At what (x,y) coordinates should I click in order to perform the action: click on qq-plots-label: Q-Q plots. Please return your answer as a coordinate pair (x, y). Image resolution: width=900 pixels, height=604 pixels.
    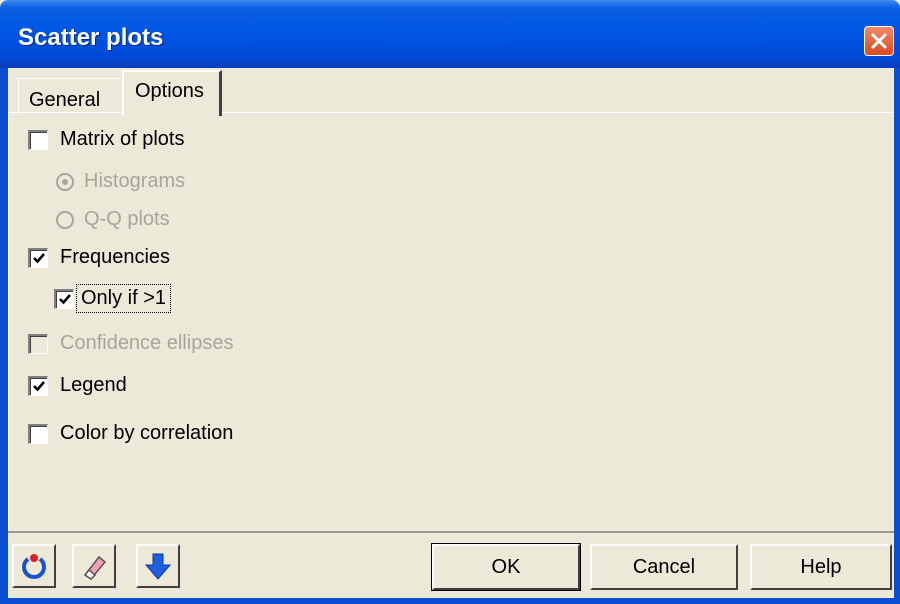
    Looking at the image, I should click on (127, 219).